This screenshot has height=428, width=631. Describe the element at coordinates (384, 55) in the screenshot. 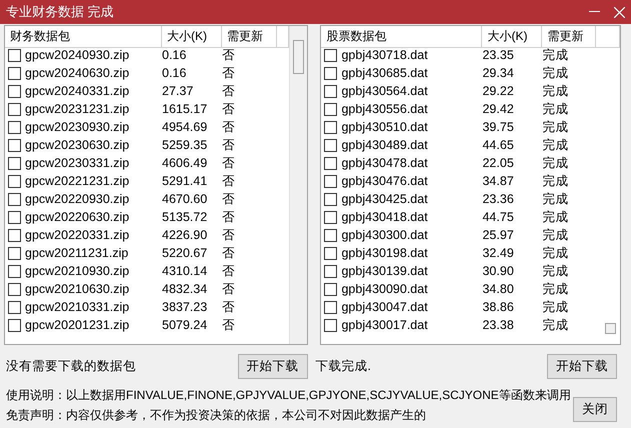

I see `file-name: gpbj430718.dat` at that location.